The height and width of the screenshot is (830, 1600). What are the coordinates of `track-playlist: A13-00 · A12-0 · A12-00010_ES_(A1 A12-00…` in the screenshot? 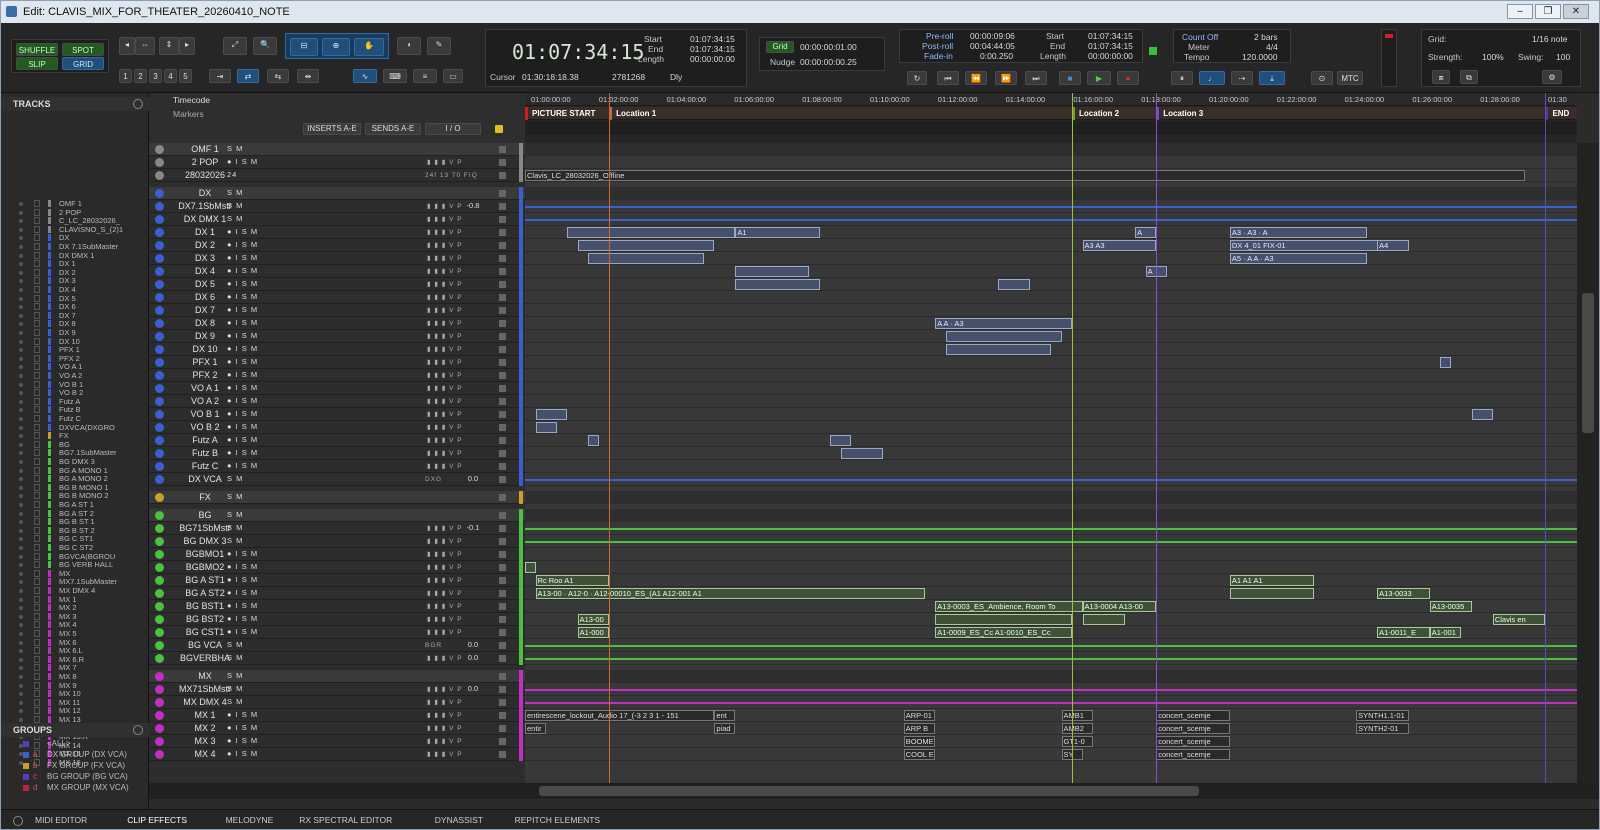 It's located at (1051, 593).